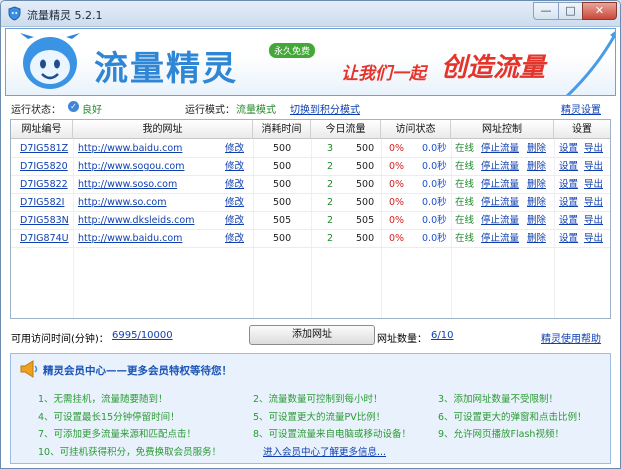 The height and width of the screenshot is (469, 621). What do you see at coordinates (292, 50) in the screenshot?
I see `free-badge: 永久免费` at bounding box center [292, 50].